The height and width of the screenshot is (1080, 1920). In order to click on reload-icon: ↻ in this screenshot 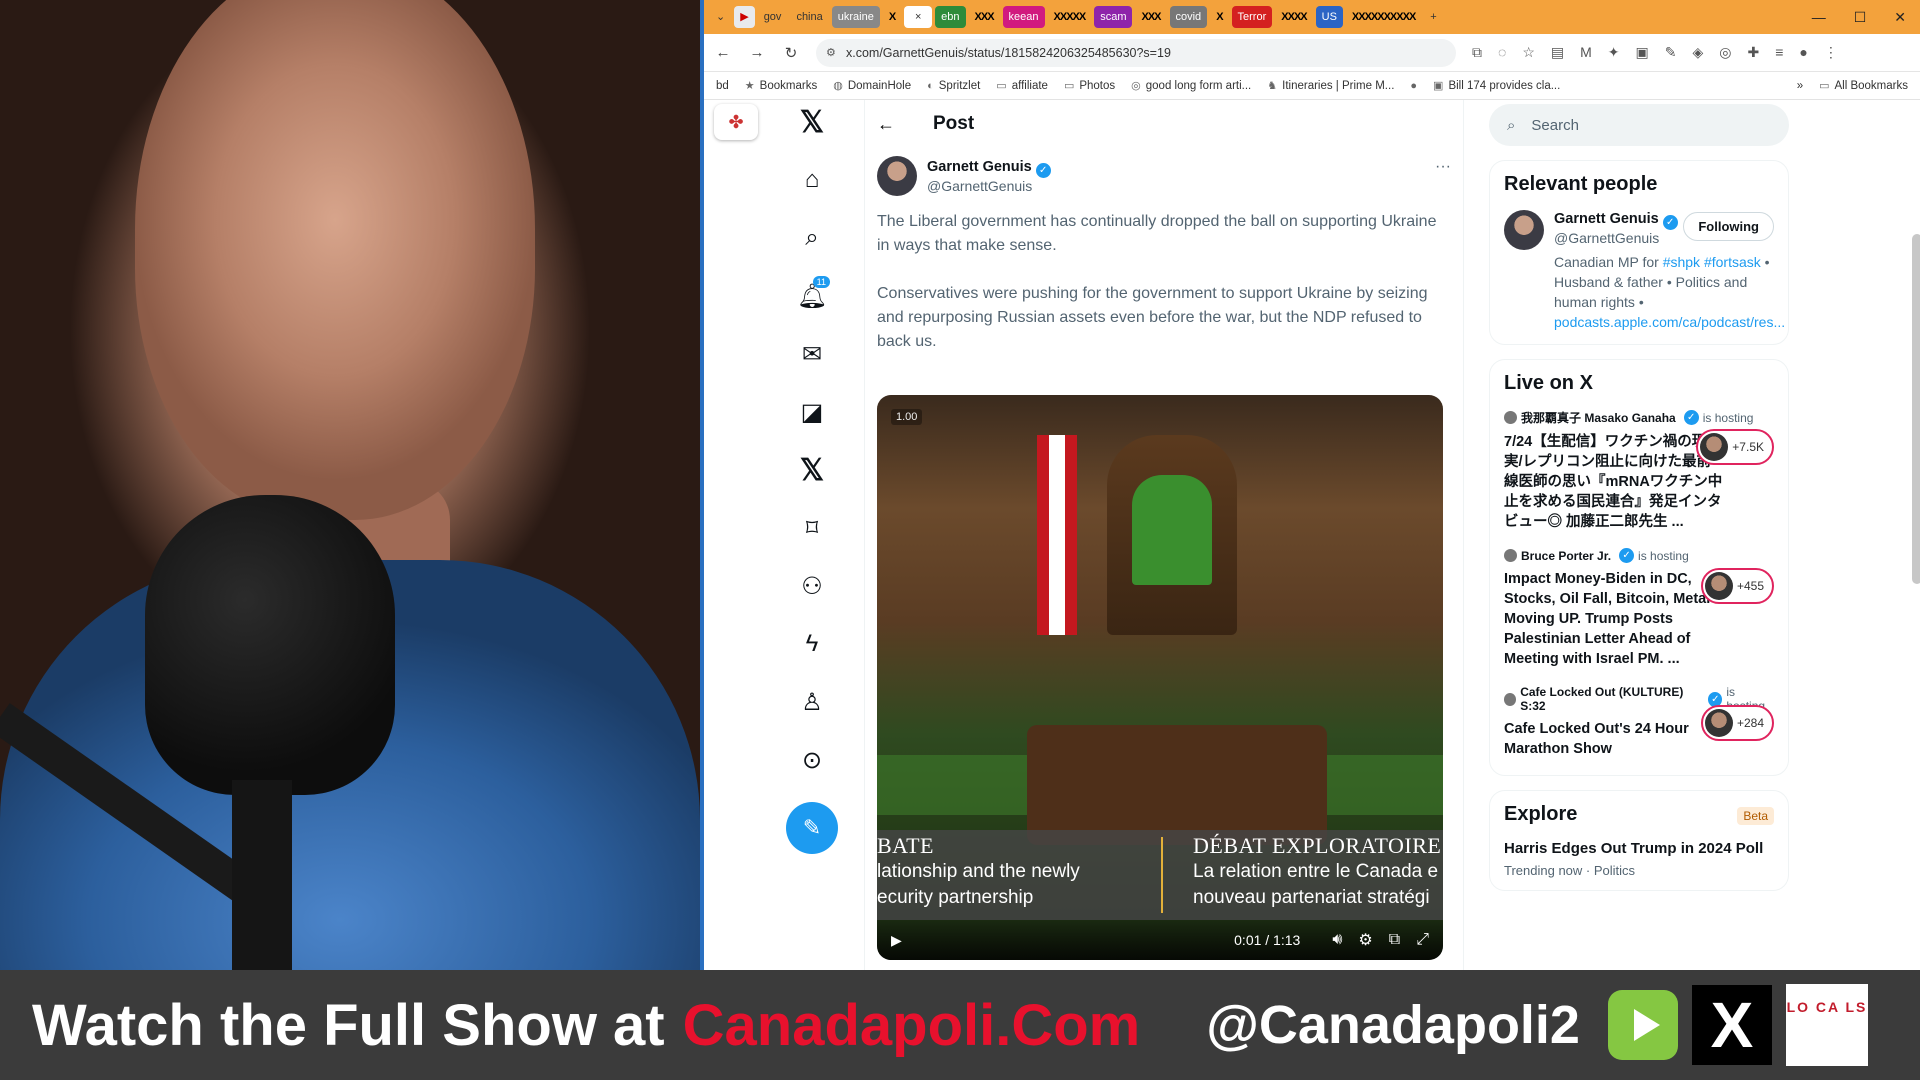, I will do `click(791, 53)`.